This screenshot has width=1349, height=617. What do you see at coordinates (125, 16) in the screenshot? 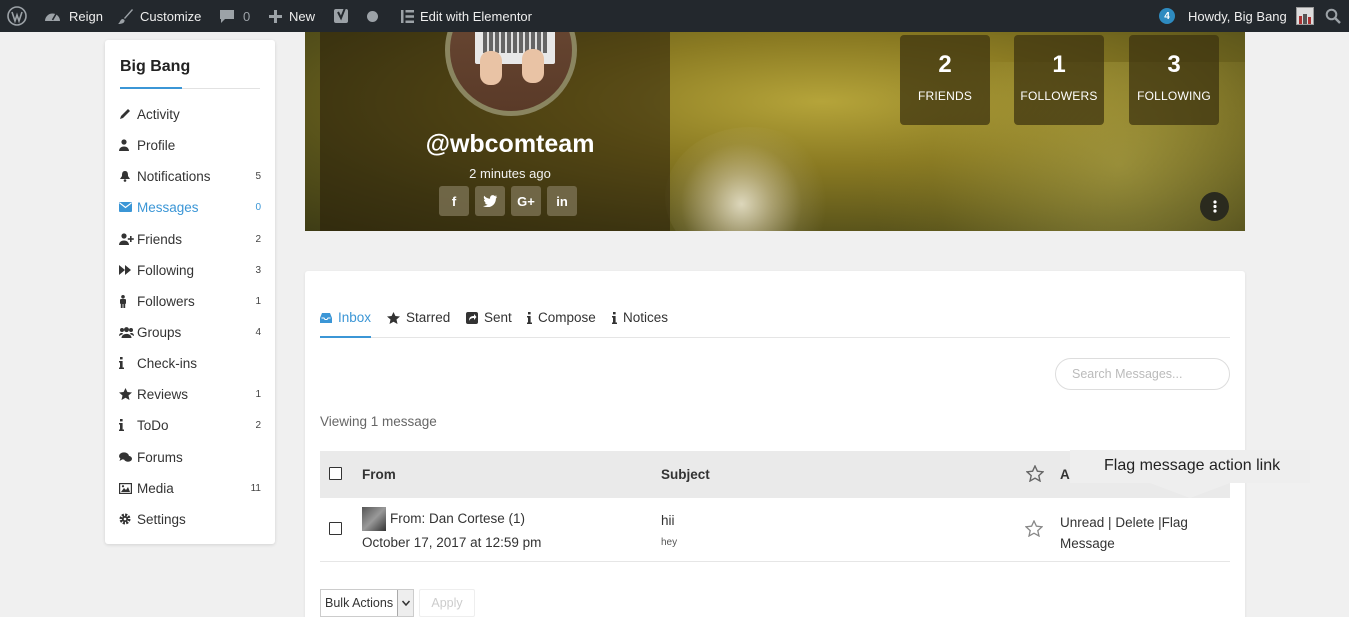
I see `brush-icon` at bounding box center [125, 16].